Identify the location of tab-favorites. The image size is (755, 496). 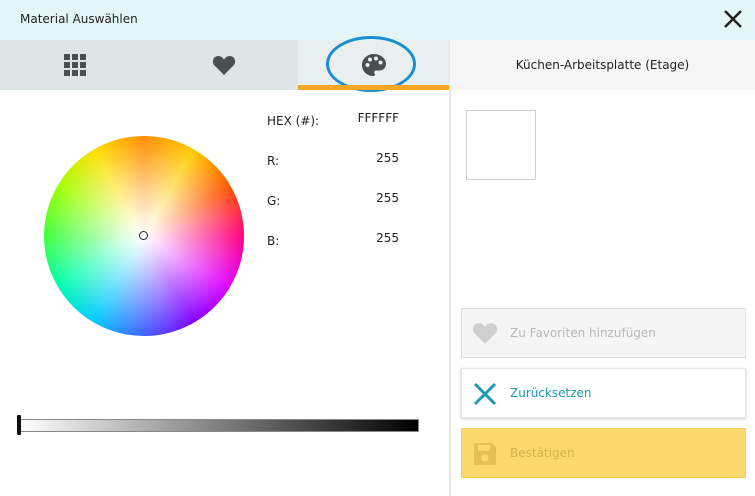
(223, 65).